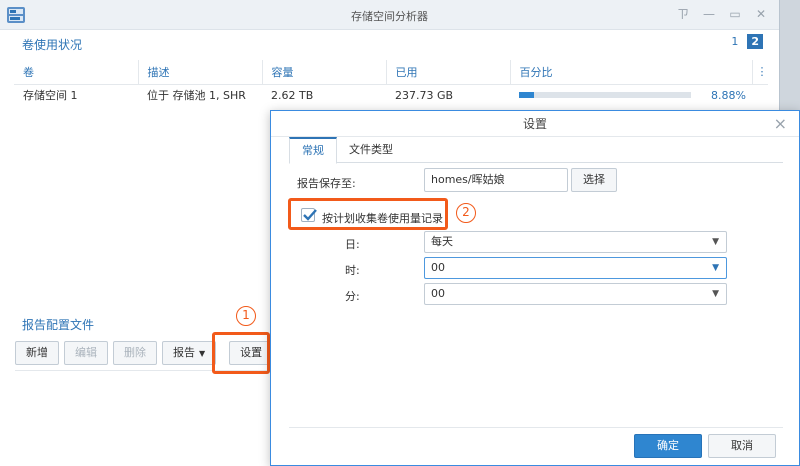 This screenshot has height=466, width=800. I want to click on table-header-row: 卷 描述 容量 已用 百分比 ⋮, so click(391, 72).